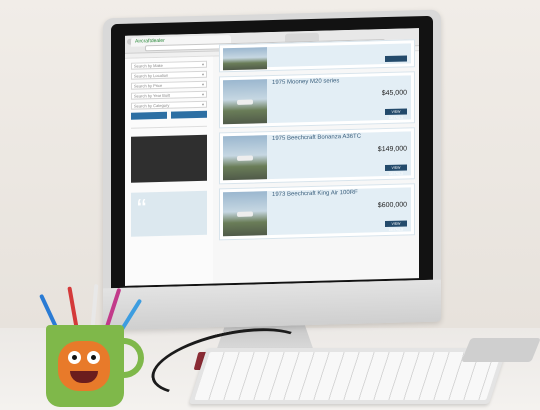 This screenshot has height=410, width=540. I want to click on listing-info, so click(339, 55).